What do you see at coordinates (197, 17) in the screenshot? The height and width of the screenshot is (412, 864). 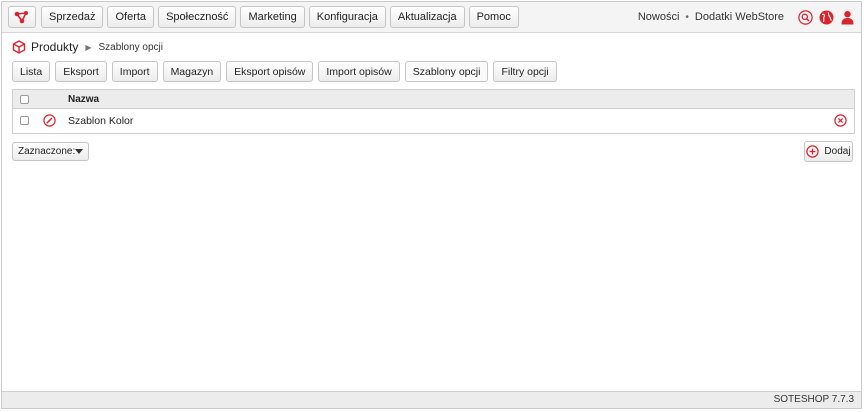 I see `menu-item-spolecznosc: Społeczność` at bounding box center [197, 17].